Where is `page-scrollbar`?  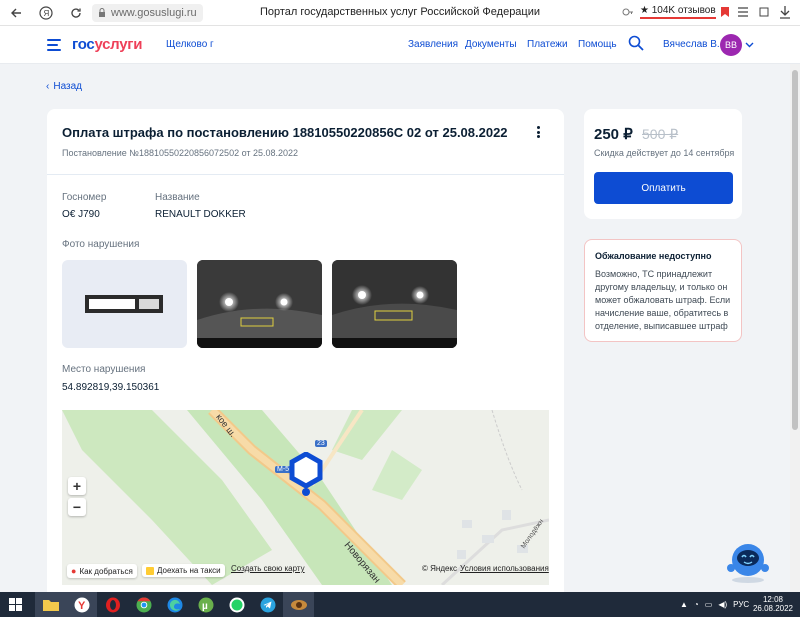 page-scrollbar is located at coordinates (795, 328).